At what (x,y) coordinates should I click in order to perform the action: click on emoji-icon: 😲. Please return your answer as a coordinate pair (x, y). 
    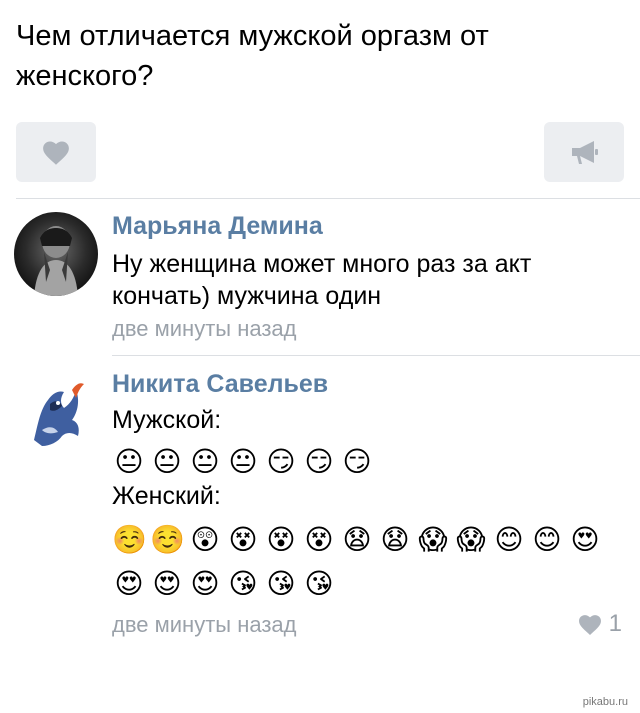
    Looking at the image, I should click on (205, 539).